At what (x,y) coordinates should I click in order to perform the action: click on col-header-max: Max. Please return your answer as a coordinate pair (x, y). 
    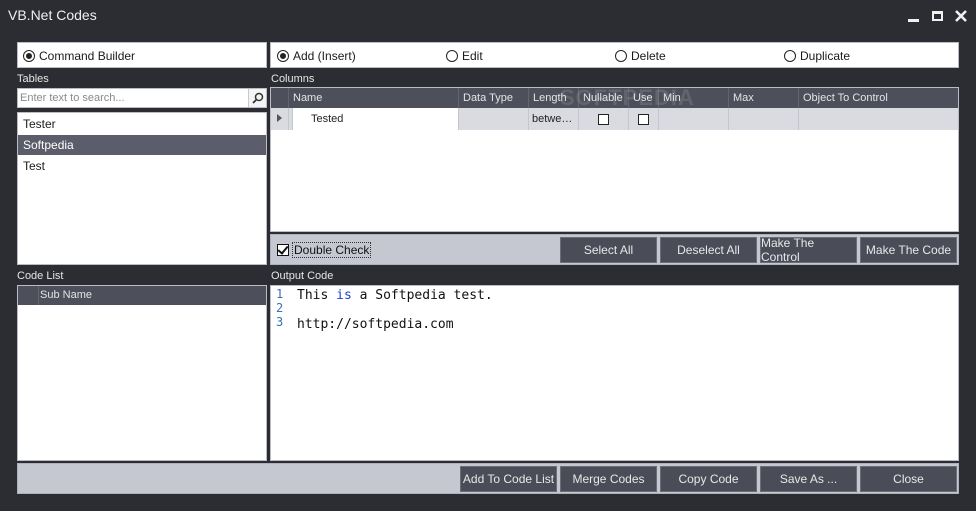
    Looking at the image, I should click on (764, 98).